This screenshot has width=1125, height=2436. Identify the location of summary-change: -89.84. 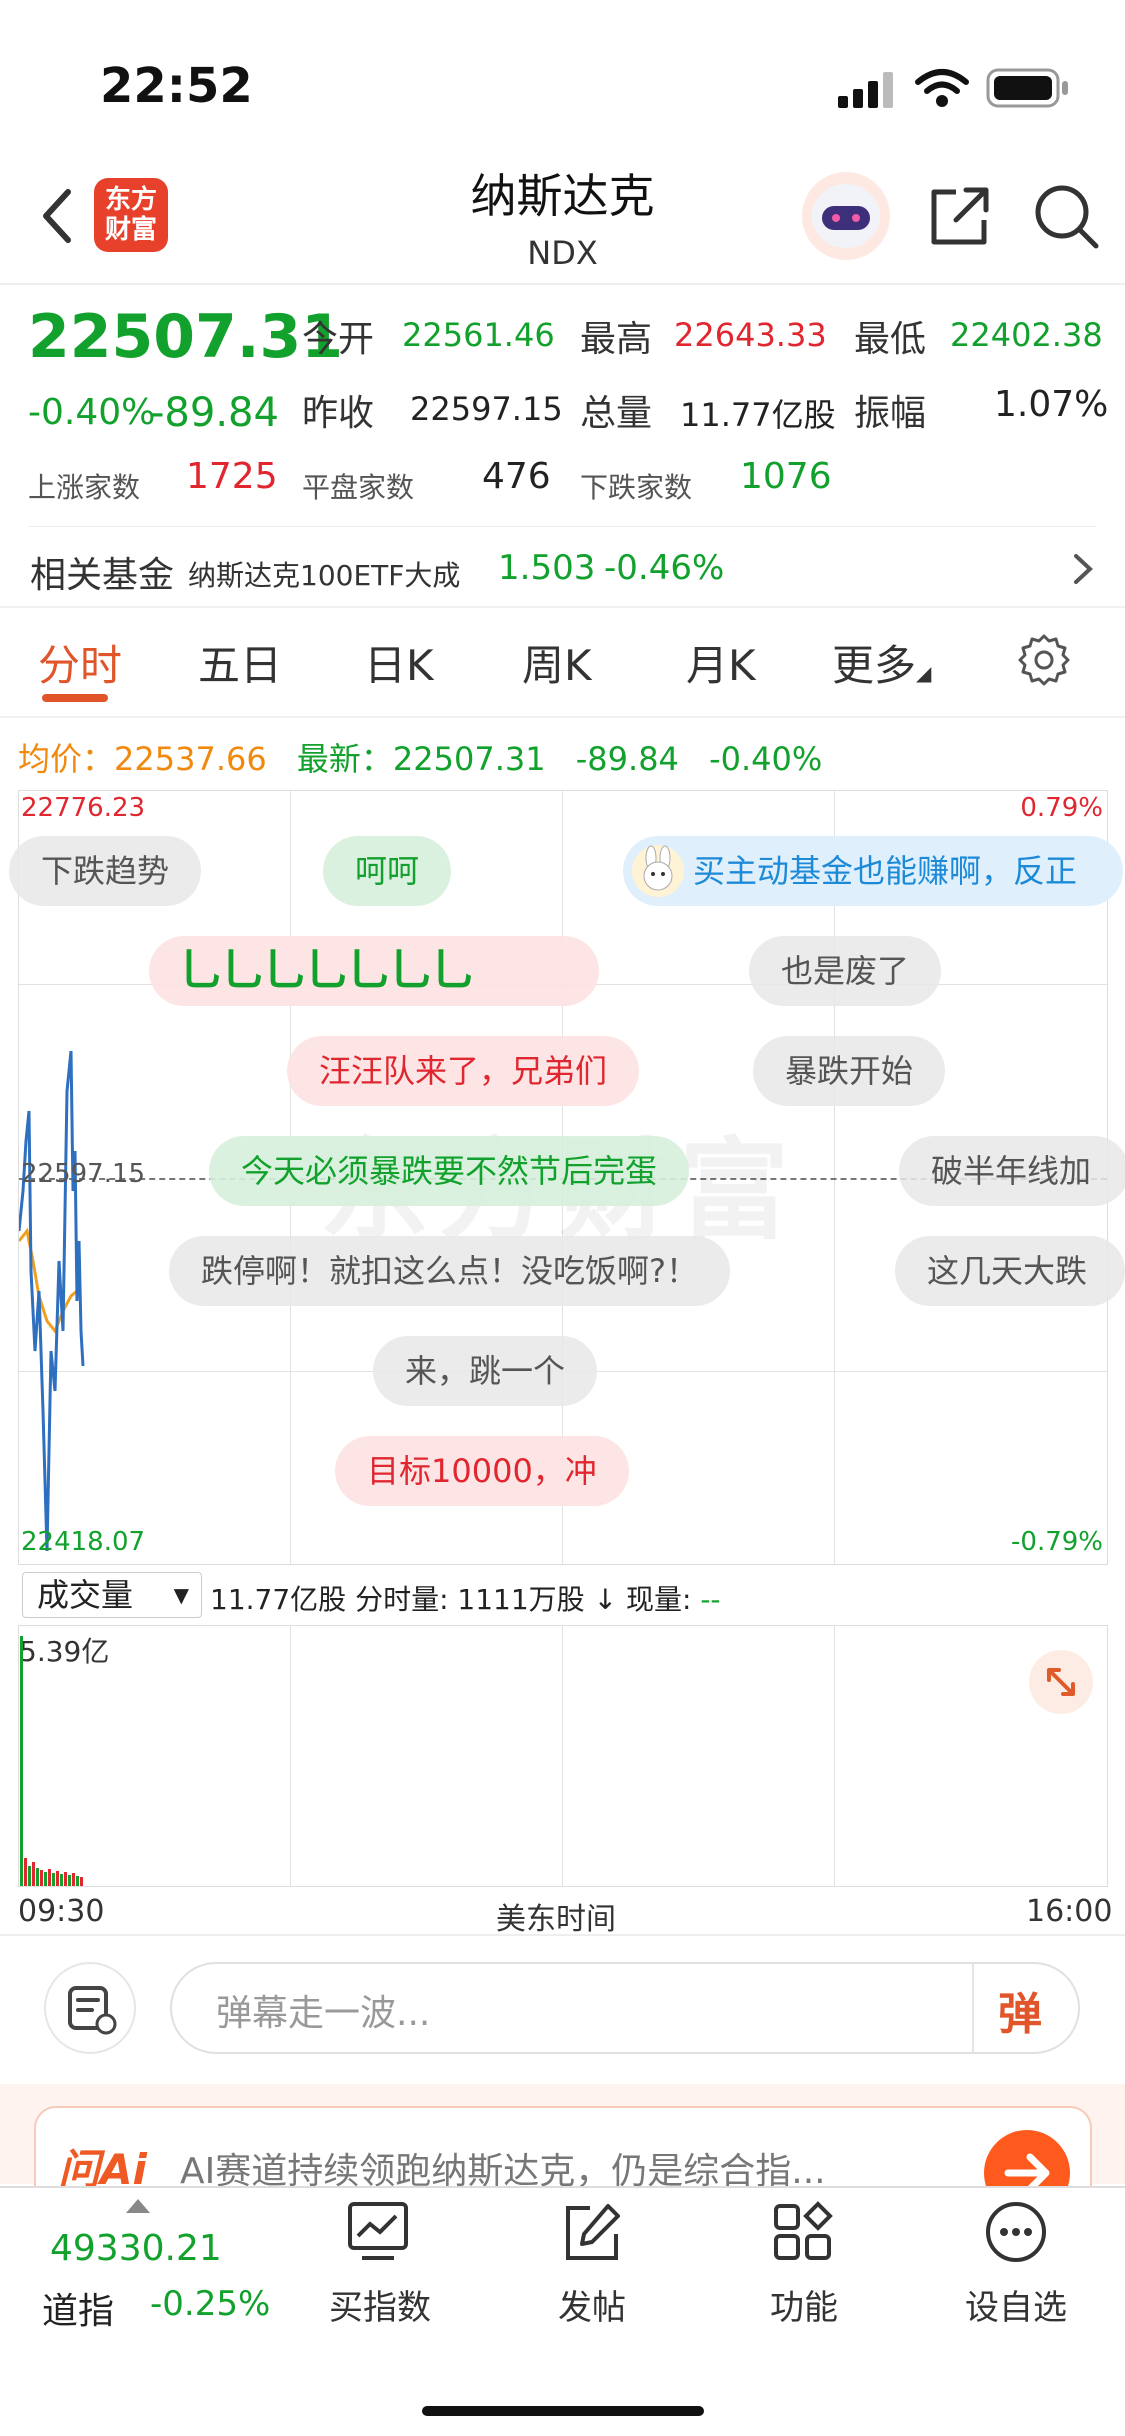
(627, 759).